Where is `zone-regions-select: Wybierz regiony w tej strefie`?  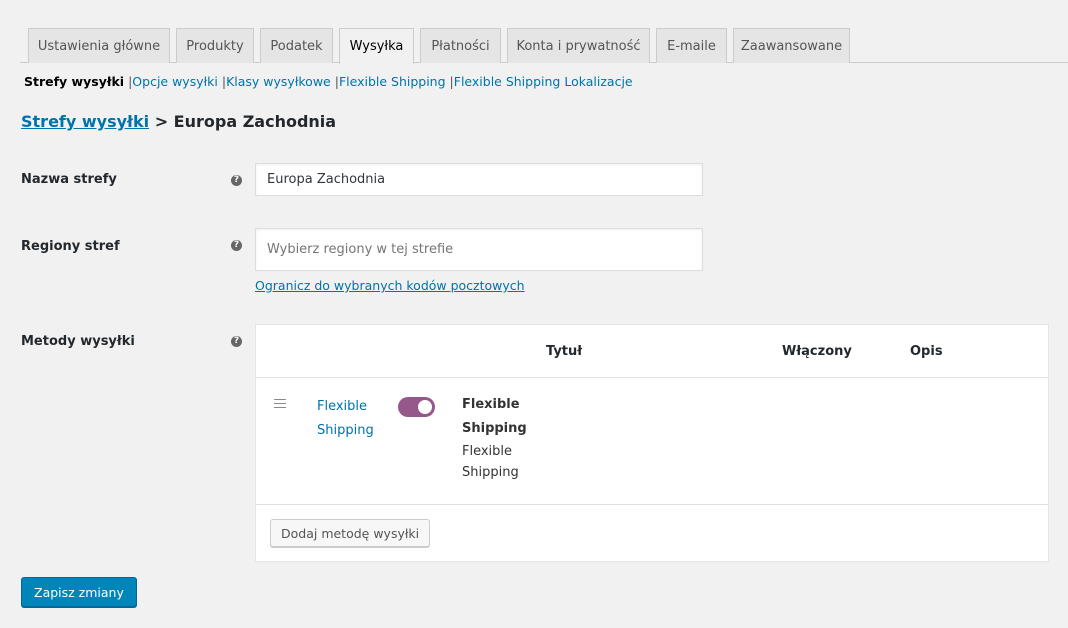 zone-regions-select: Wybierz regiony w tej strefie is located at coordinates (479, 249).